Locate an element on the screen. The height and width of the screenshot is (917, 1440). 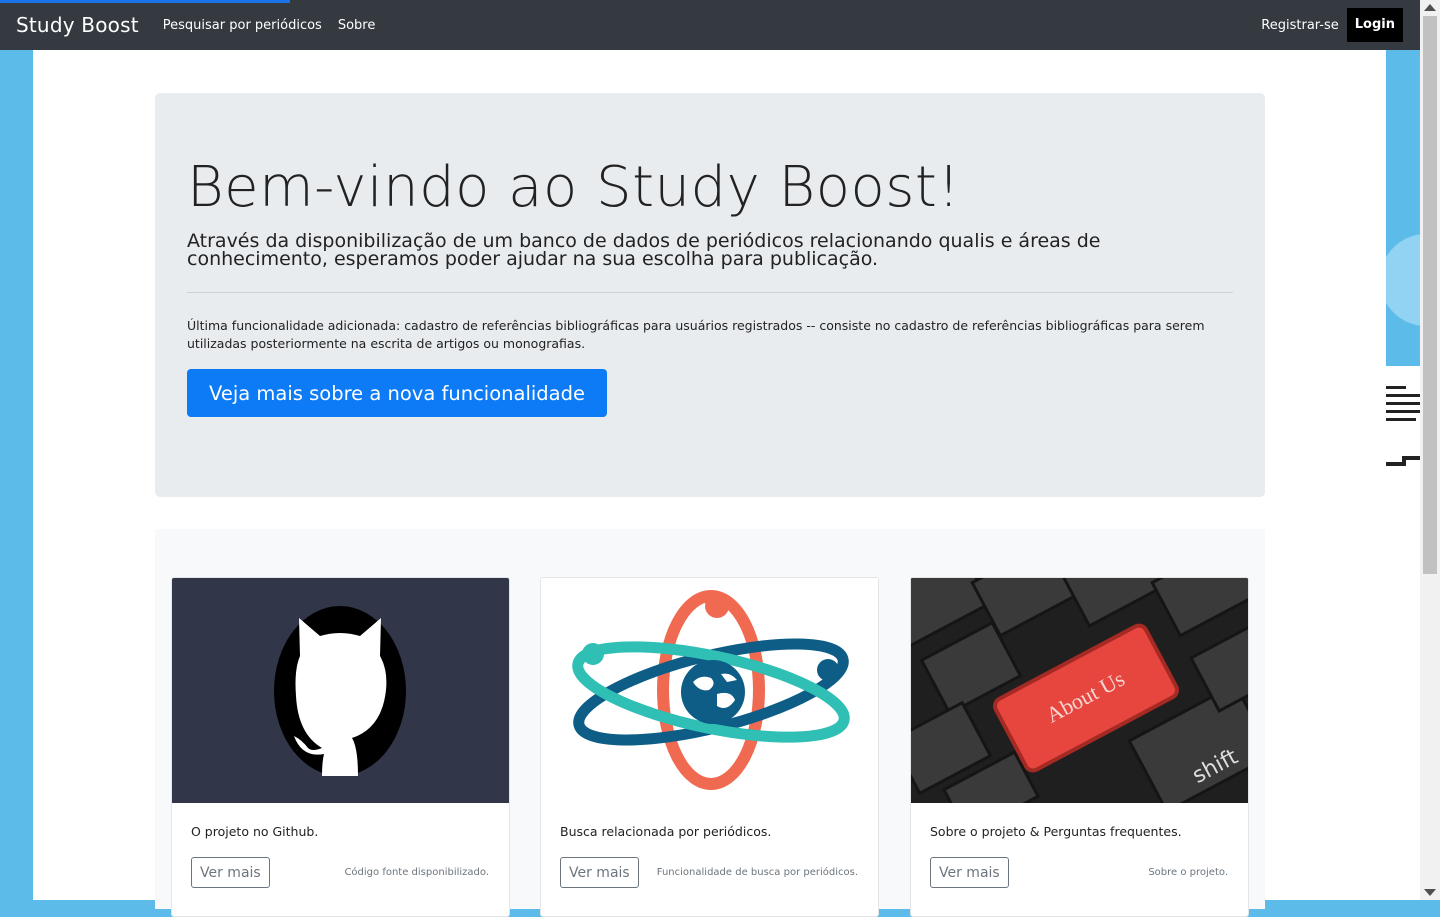
brand-link: Study Boost is located at coordinates (77, 25).